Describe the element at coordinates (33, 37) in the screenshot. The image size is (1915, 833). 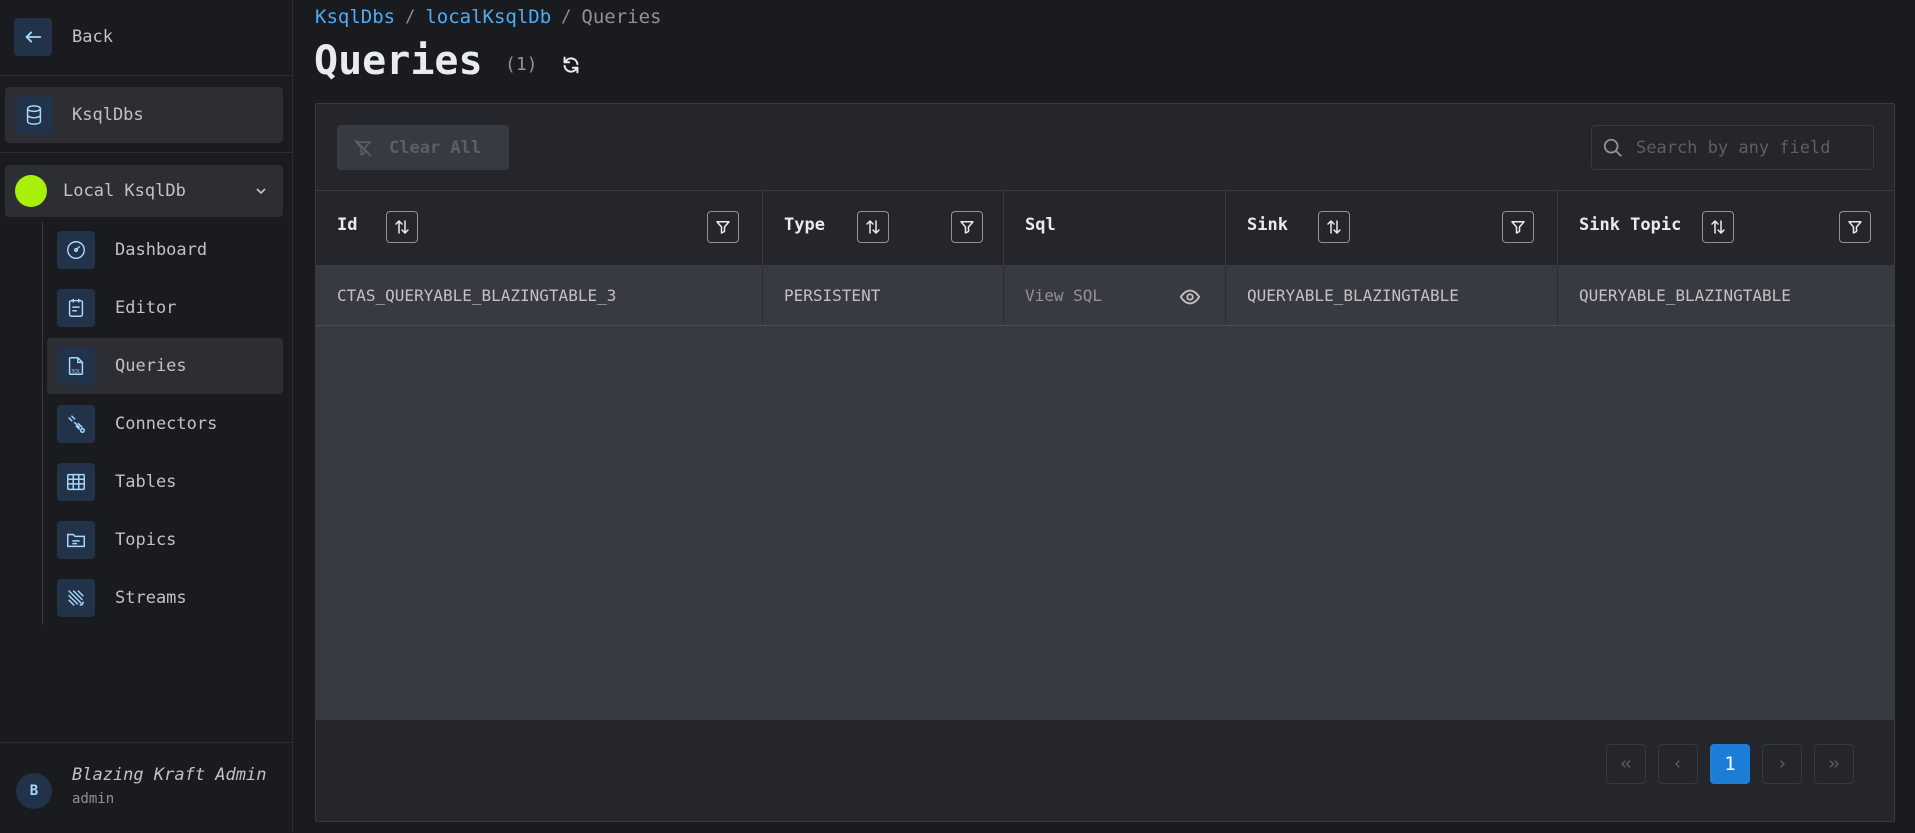
I see `arrow-back-icon` at that location.